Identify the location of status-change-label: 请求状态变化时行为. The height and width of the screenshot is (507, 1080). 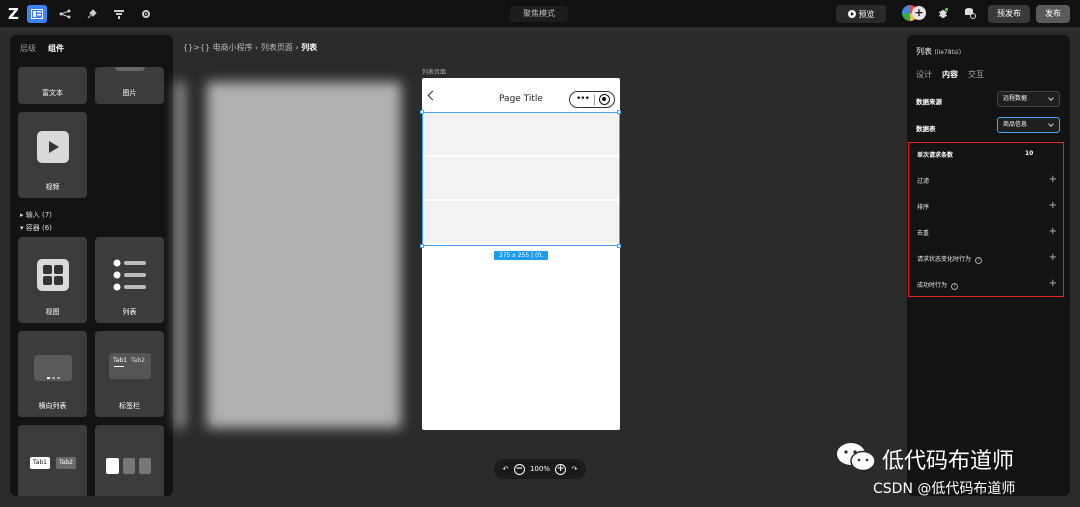
(944, 259).